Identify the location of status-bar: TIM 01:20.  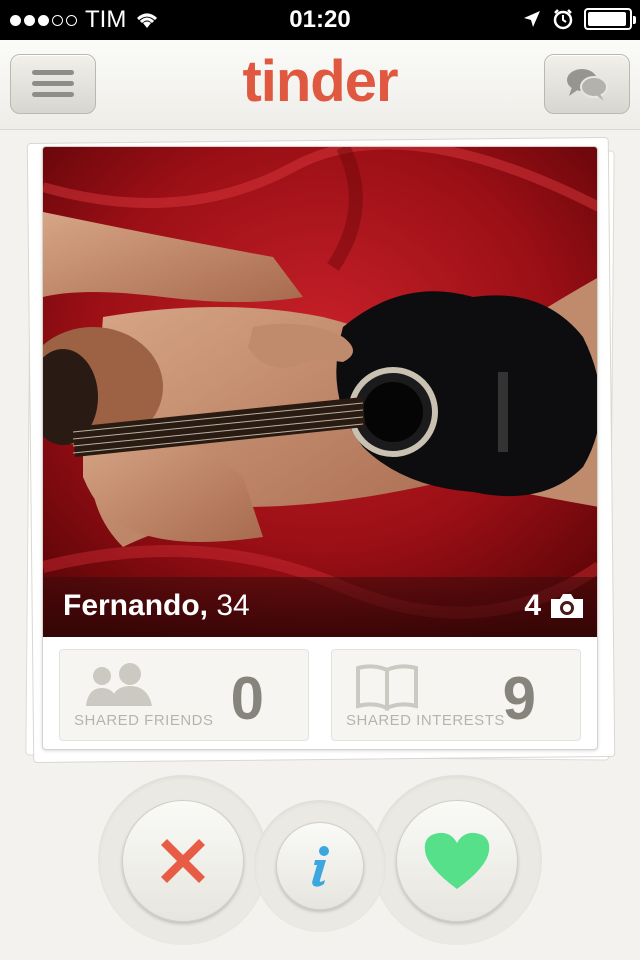
(320, 20).